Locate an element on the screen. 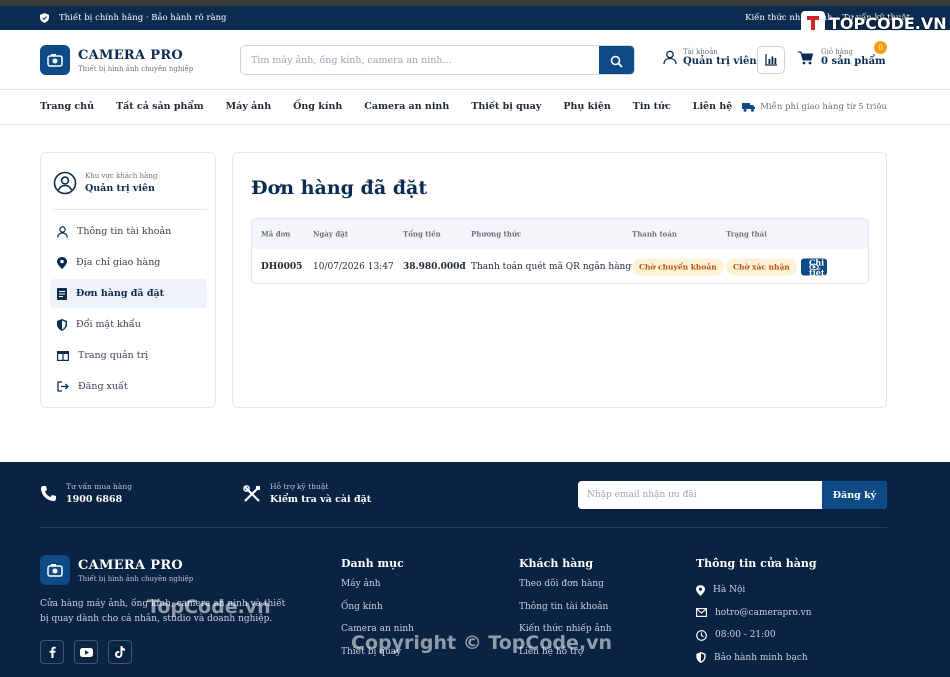  camera-logo-icon is located at coordinates (55, 570).